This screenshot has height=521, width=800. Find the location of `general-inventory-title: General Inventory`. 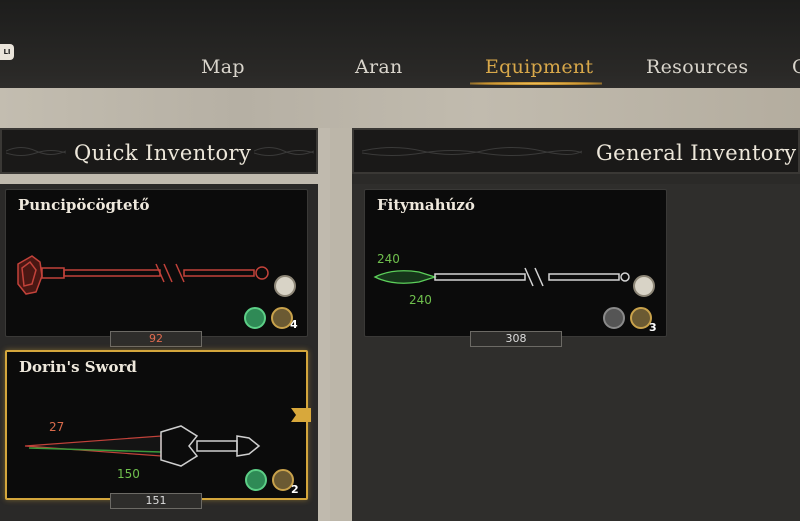

general-inventory-title: General Inventory is located at coordinates (696, 153).